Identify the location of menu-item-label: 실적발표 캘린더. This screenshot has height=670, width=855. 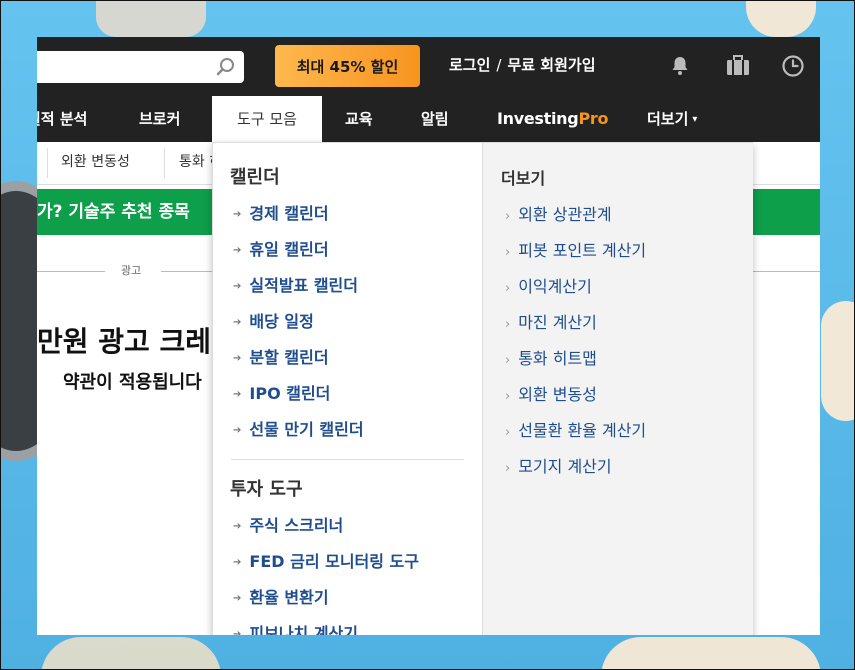
(304, 285).